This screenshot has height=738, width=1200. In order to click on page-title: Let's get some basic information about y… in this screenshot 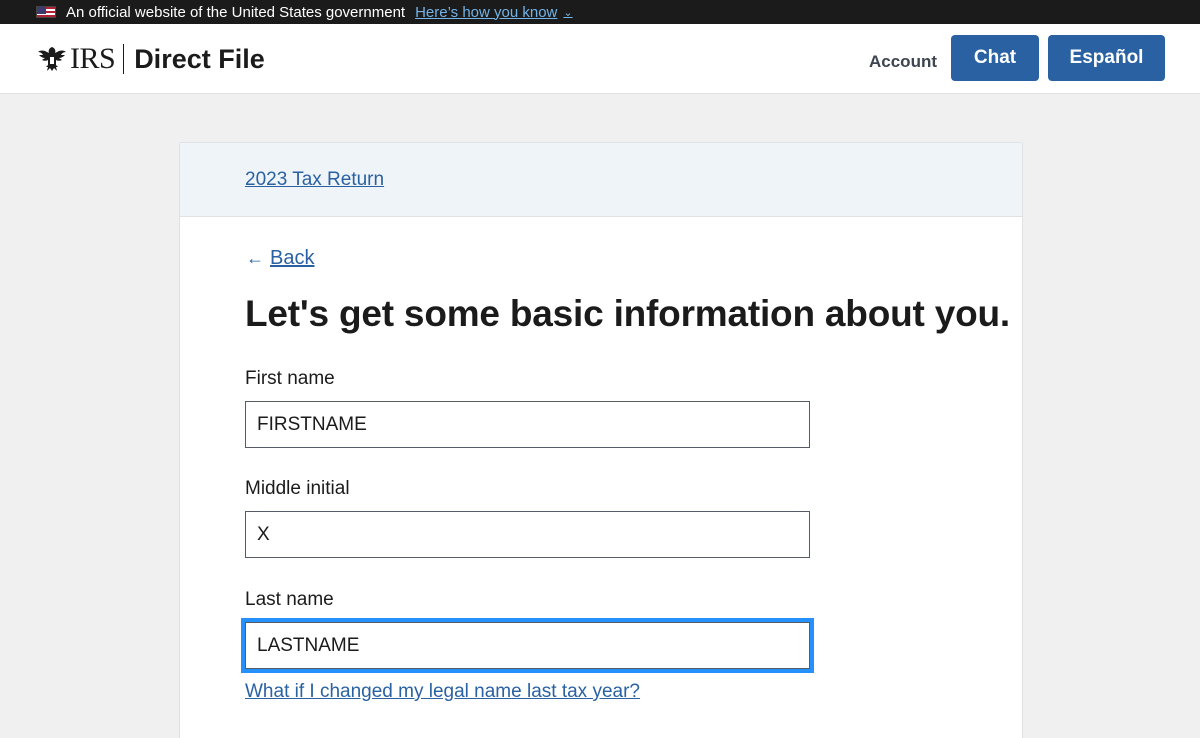, I will do `click(627, 313)`.